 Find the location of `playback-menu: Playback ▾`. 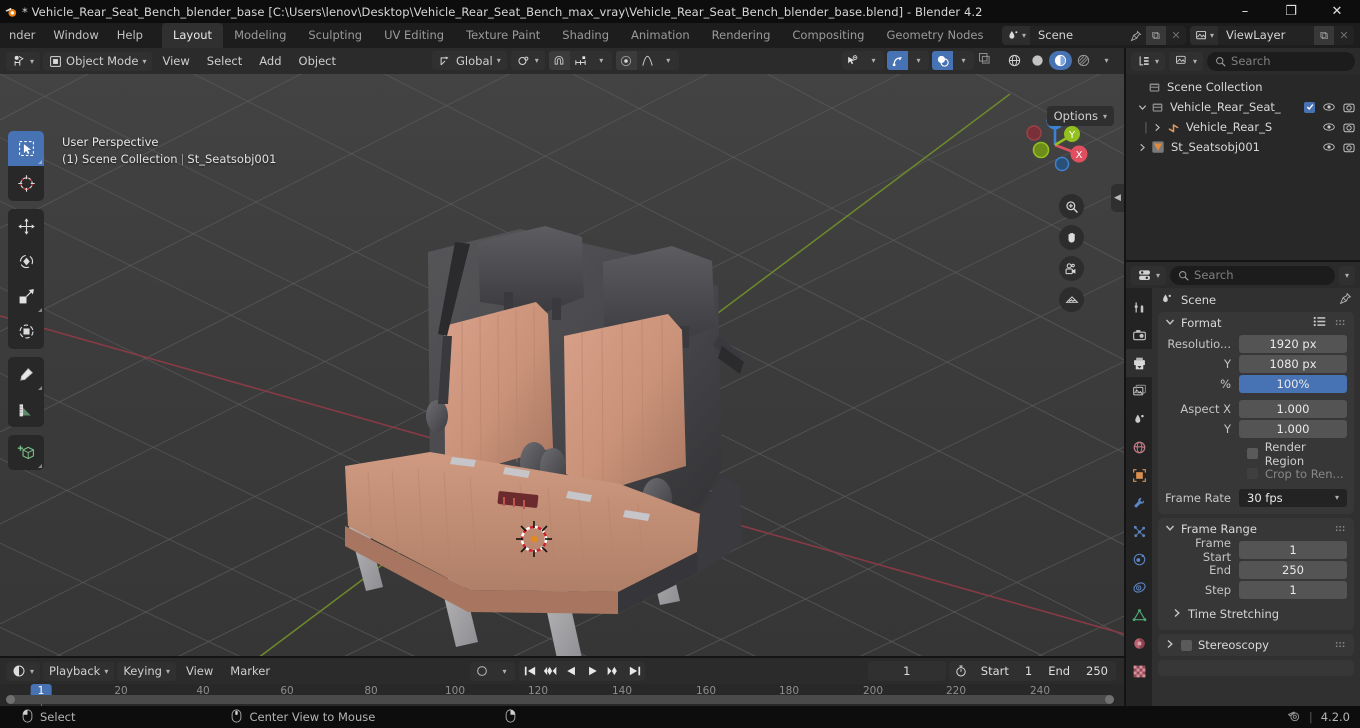

playback-menu: Playback ▾ is located at coordinates (79, 671).